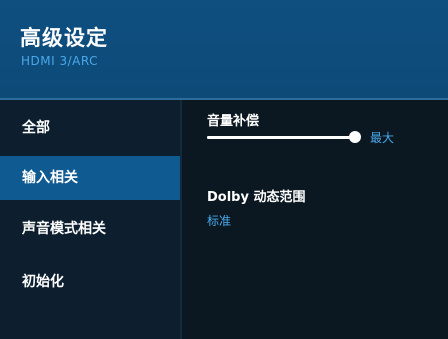 The image size is (448, 339). Describe the element at coordinates (382, 138) in the screenshot. I see `volume-compensation-value: 最大` at that location.